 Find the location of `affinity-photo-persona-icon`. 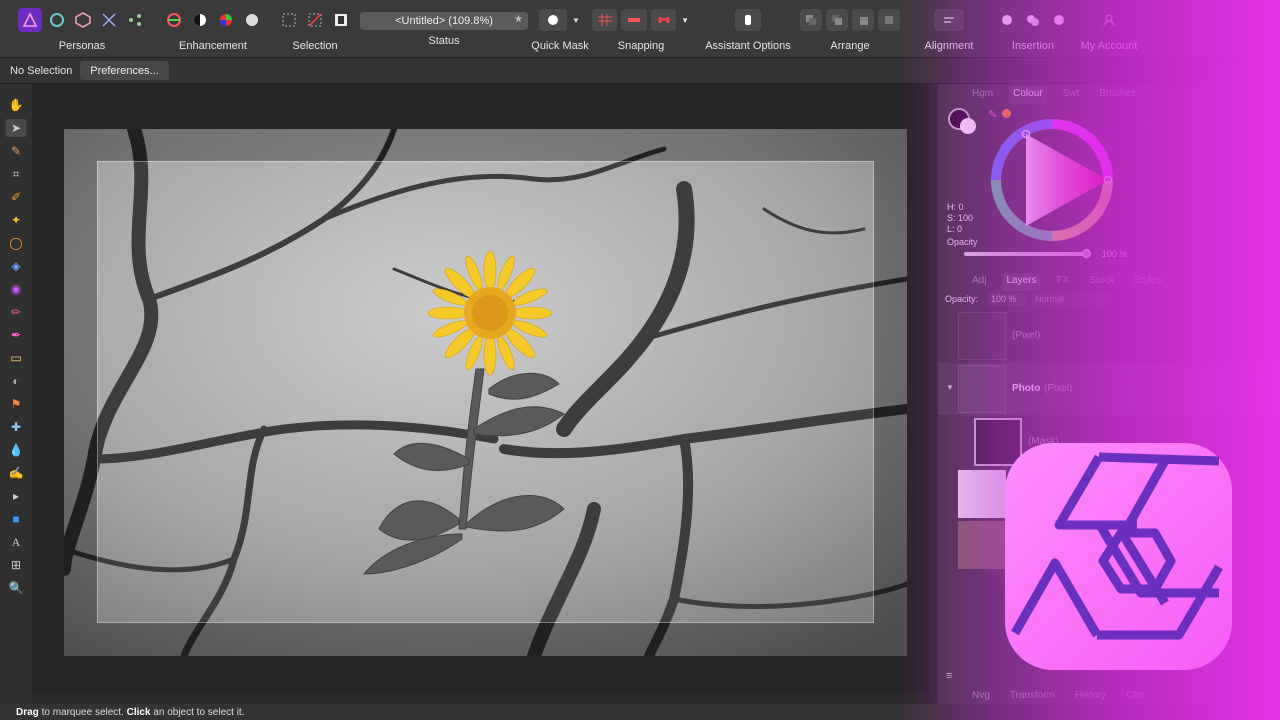

affinity-photo-persona-icon is located at coordinates (30, 20).